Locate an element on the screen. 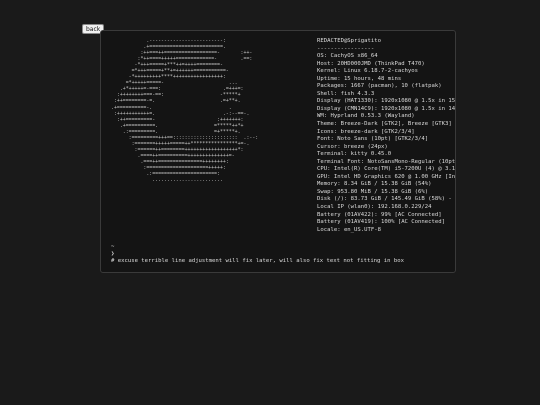 The height and width of the screenshot is (405, 540). info-line: Icons: breeze-dark [GTK2/3/4] is located at coordinates (366, 131).